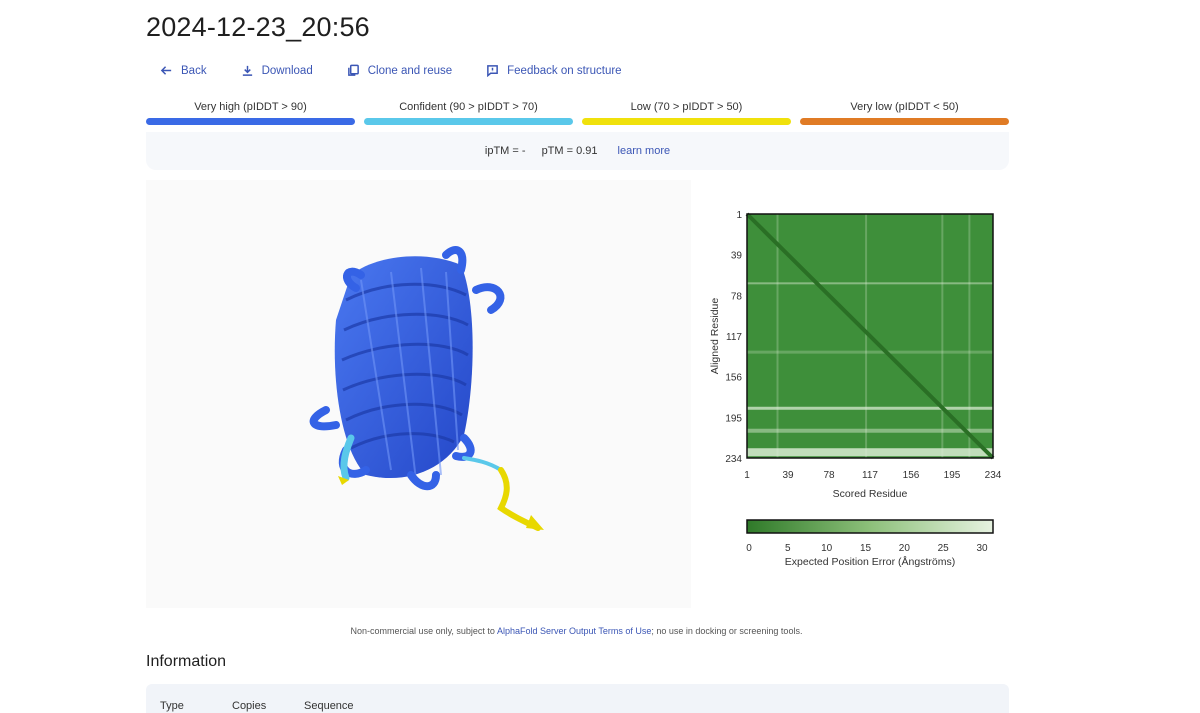  I want to click on colorbar-ticks: 0 5 10 15 20 25 30, so click(867, 548).